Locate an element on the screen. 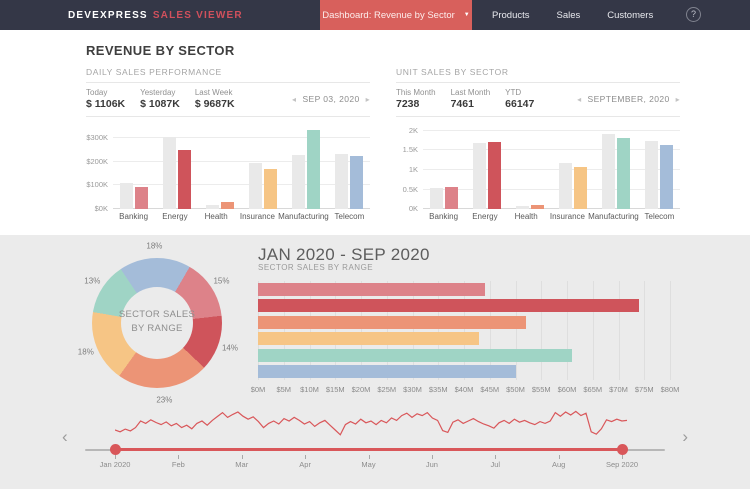 The height and width of the screenshot is (489, 750). hbar-chart-subtitle: SECTOR SALES BY RANGE is located at coordinates (316, 267).